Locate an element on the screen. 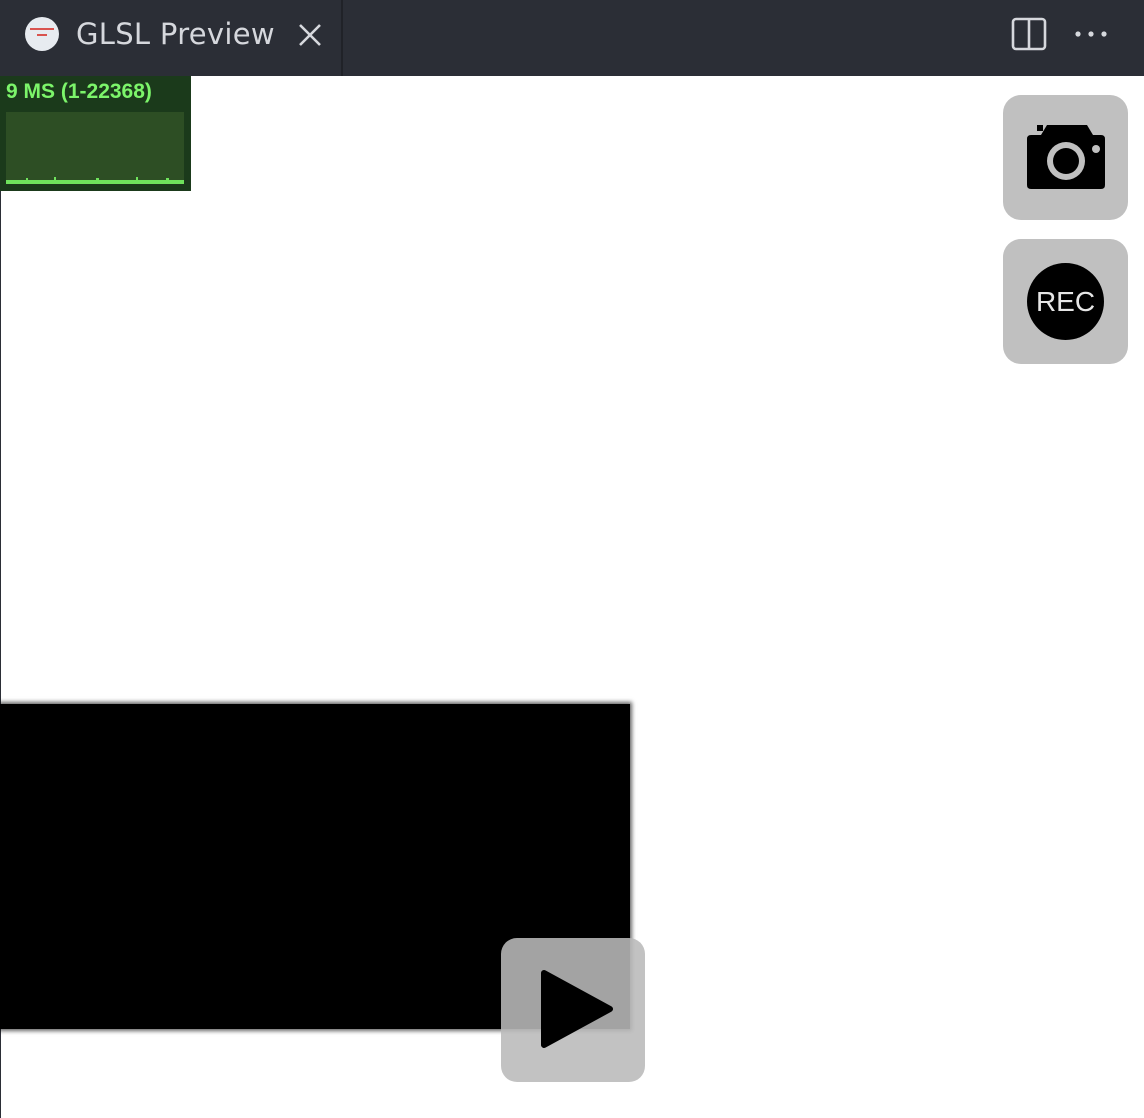 This screenshot has height=1118, width=1144. record-icon: REC is located at coordinates (1065, 301).